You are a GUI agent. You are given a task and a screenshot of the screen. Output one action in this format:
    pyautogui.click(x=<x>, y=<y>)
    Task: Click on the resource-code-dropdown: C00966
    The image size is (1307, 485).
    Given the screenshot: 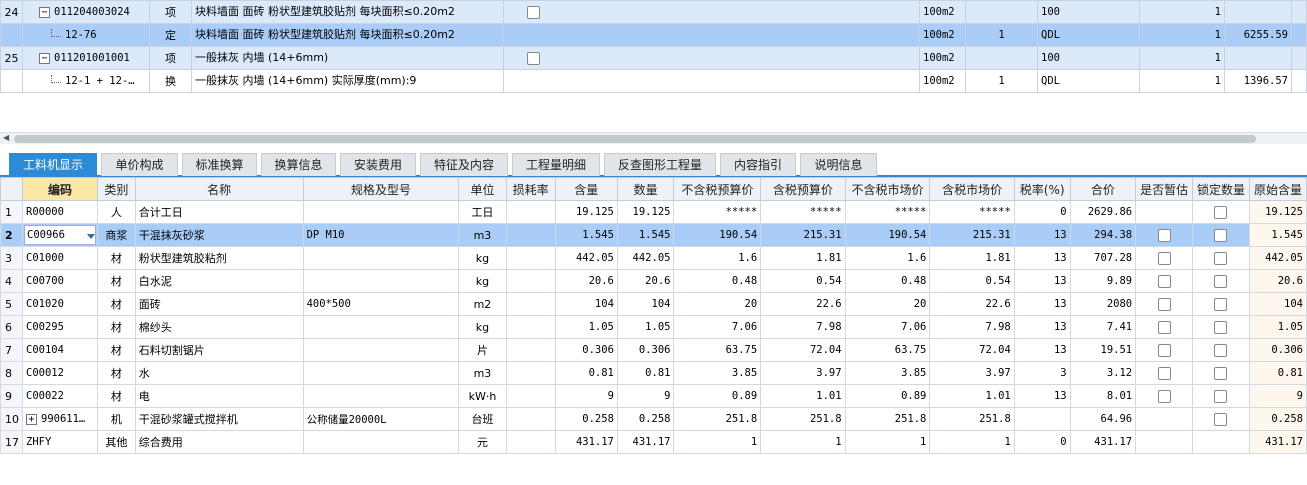 What is the action you would take?
    pyautogui.click(x=60, y=235)
    